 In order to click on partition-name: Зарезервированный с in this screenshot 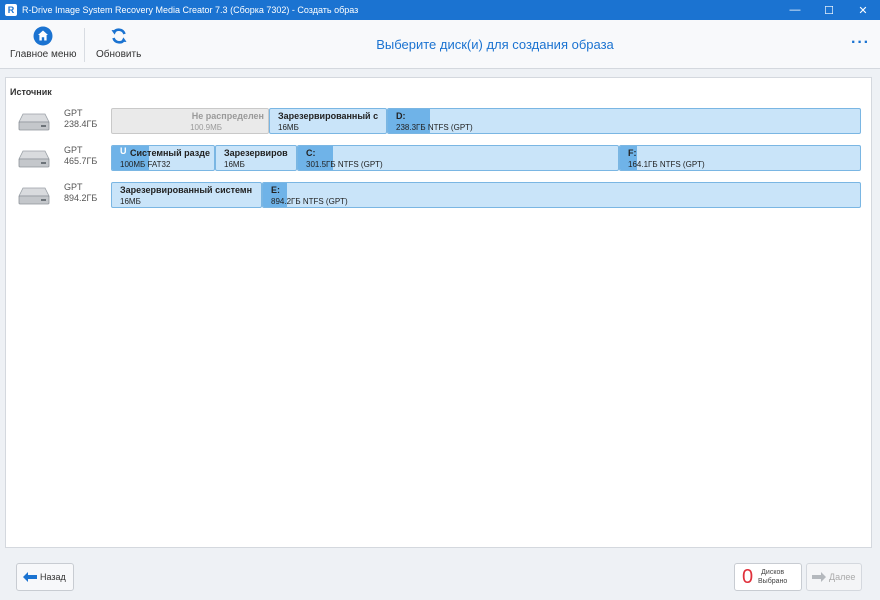, I will do `click(328, 116)`.